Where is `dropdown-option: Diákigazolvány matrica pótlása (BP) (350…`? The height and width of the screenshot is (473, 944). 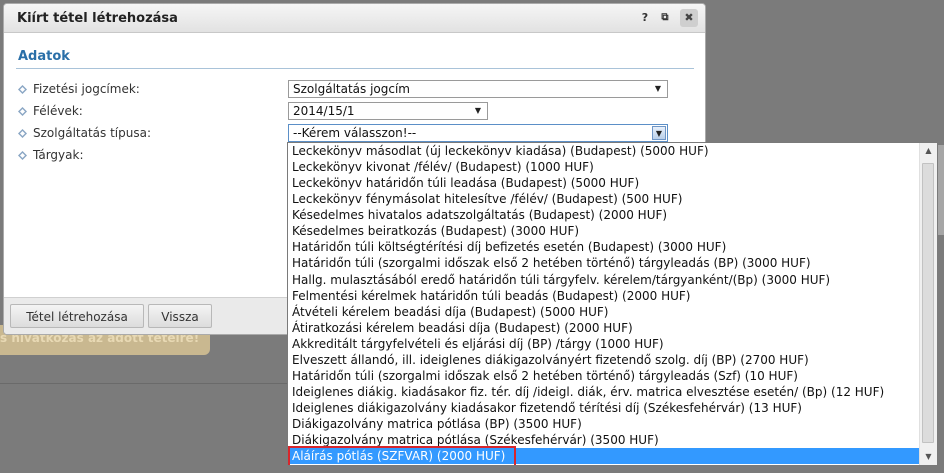
dropdown-option: Diákigazolvány matrica pótlása (BP) (350… is located at coordinates (604, 424).